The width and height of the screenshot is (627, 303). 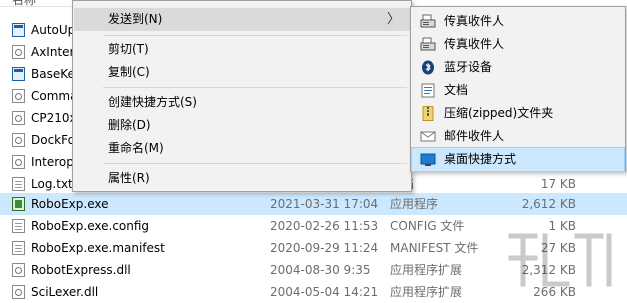 What do you see at coordinates (129, 125) in the screenshot?
I see `menu-item-label: 删除(D)` at bounding box center [129, 125].